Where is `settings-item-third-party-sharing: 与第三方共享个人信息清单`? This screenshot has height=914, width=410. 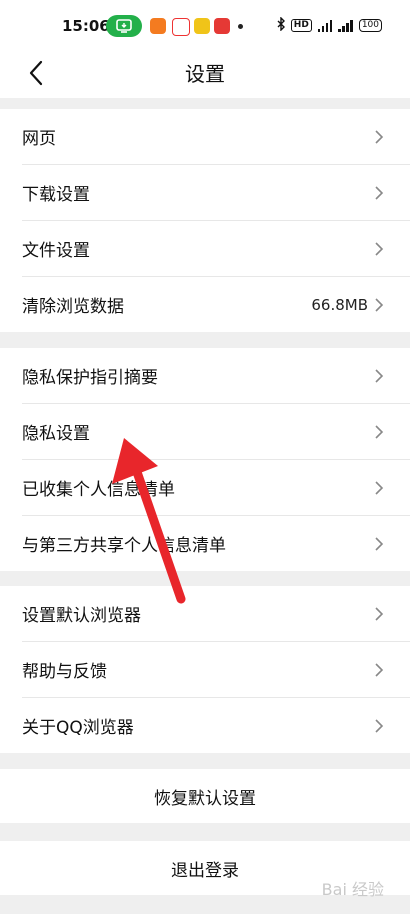
settings-item-third-party-sharing: 与第三方共享个人信息清单 is located at coordinates (216, 543).